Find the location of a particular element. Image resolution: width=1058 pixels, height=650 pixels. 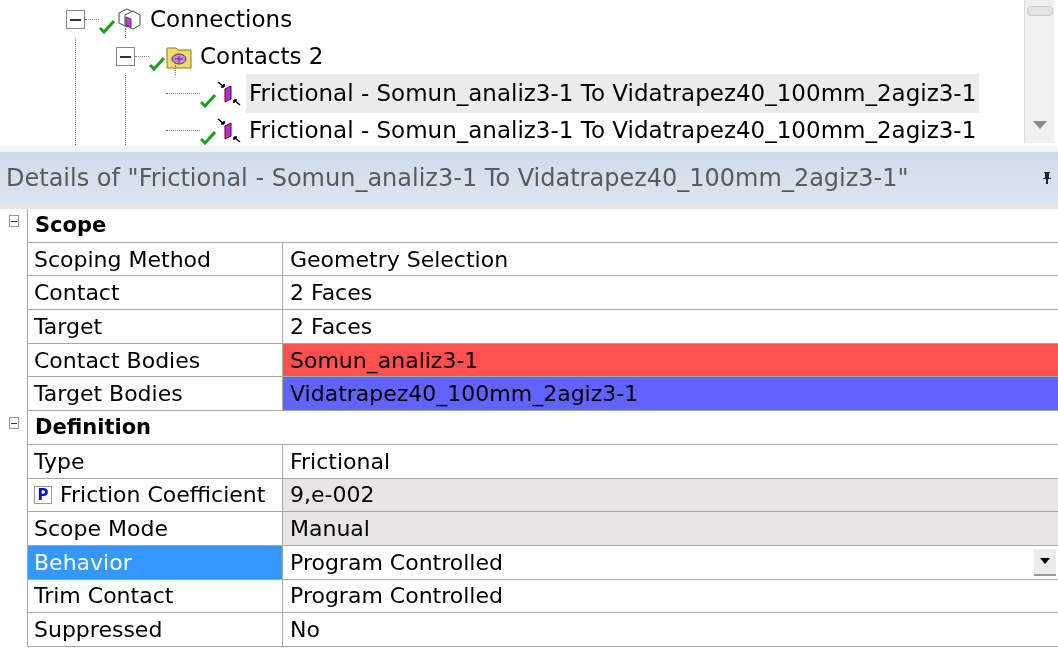

property-label-cell: Trim Contact is located at coordinates (155, 596).